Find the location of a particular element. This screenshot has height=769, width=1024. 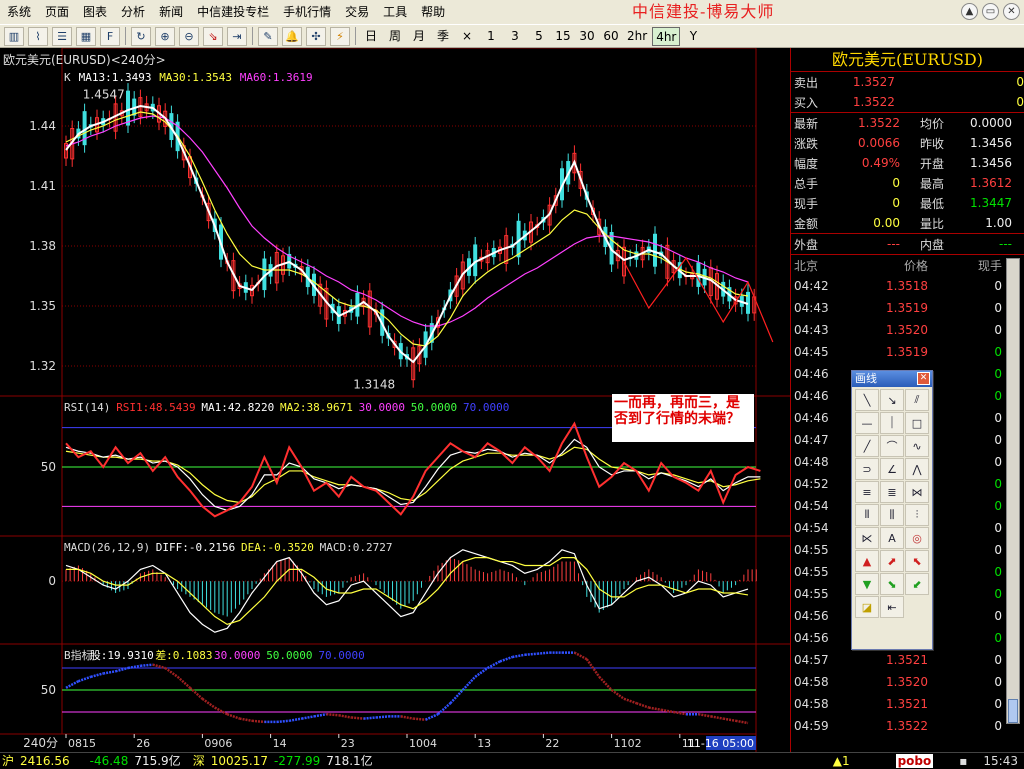

sz-change: -277.99 is located at coordinates (297, 760).